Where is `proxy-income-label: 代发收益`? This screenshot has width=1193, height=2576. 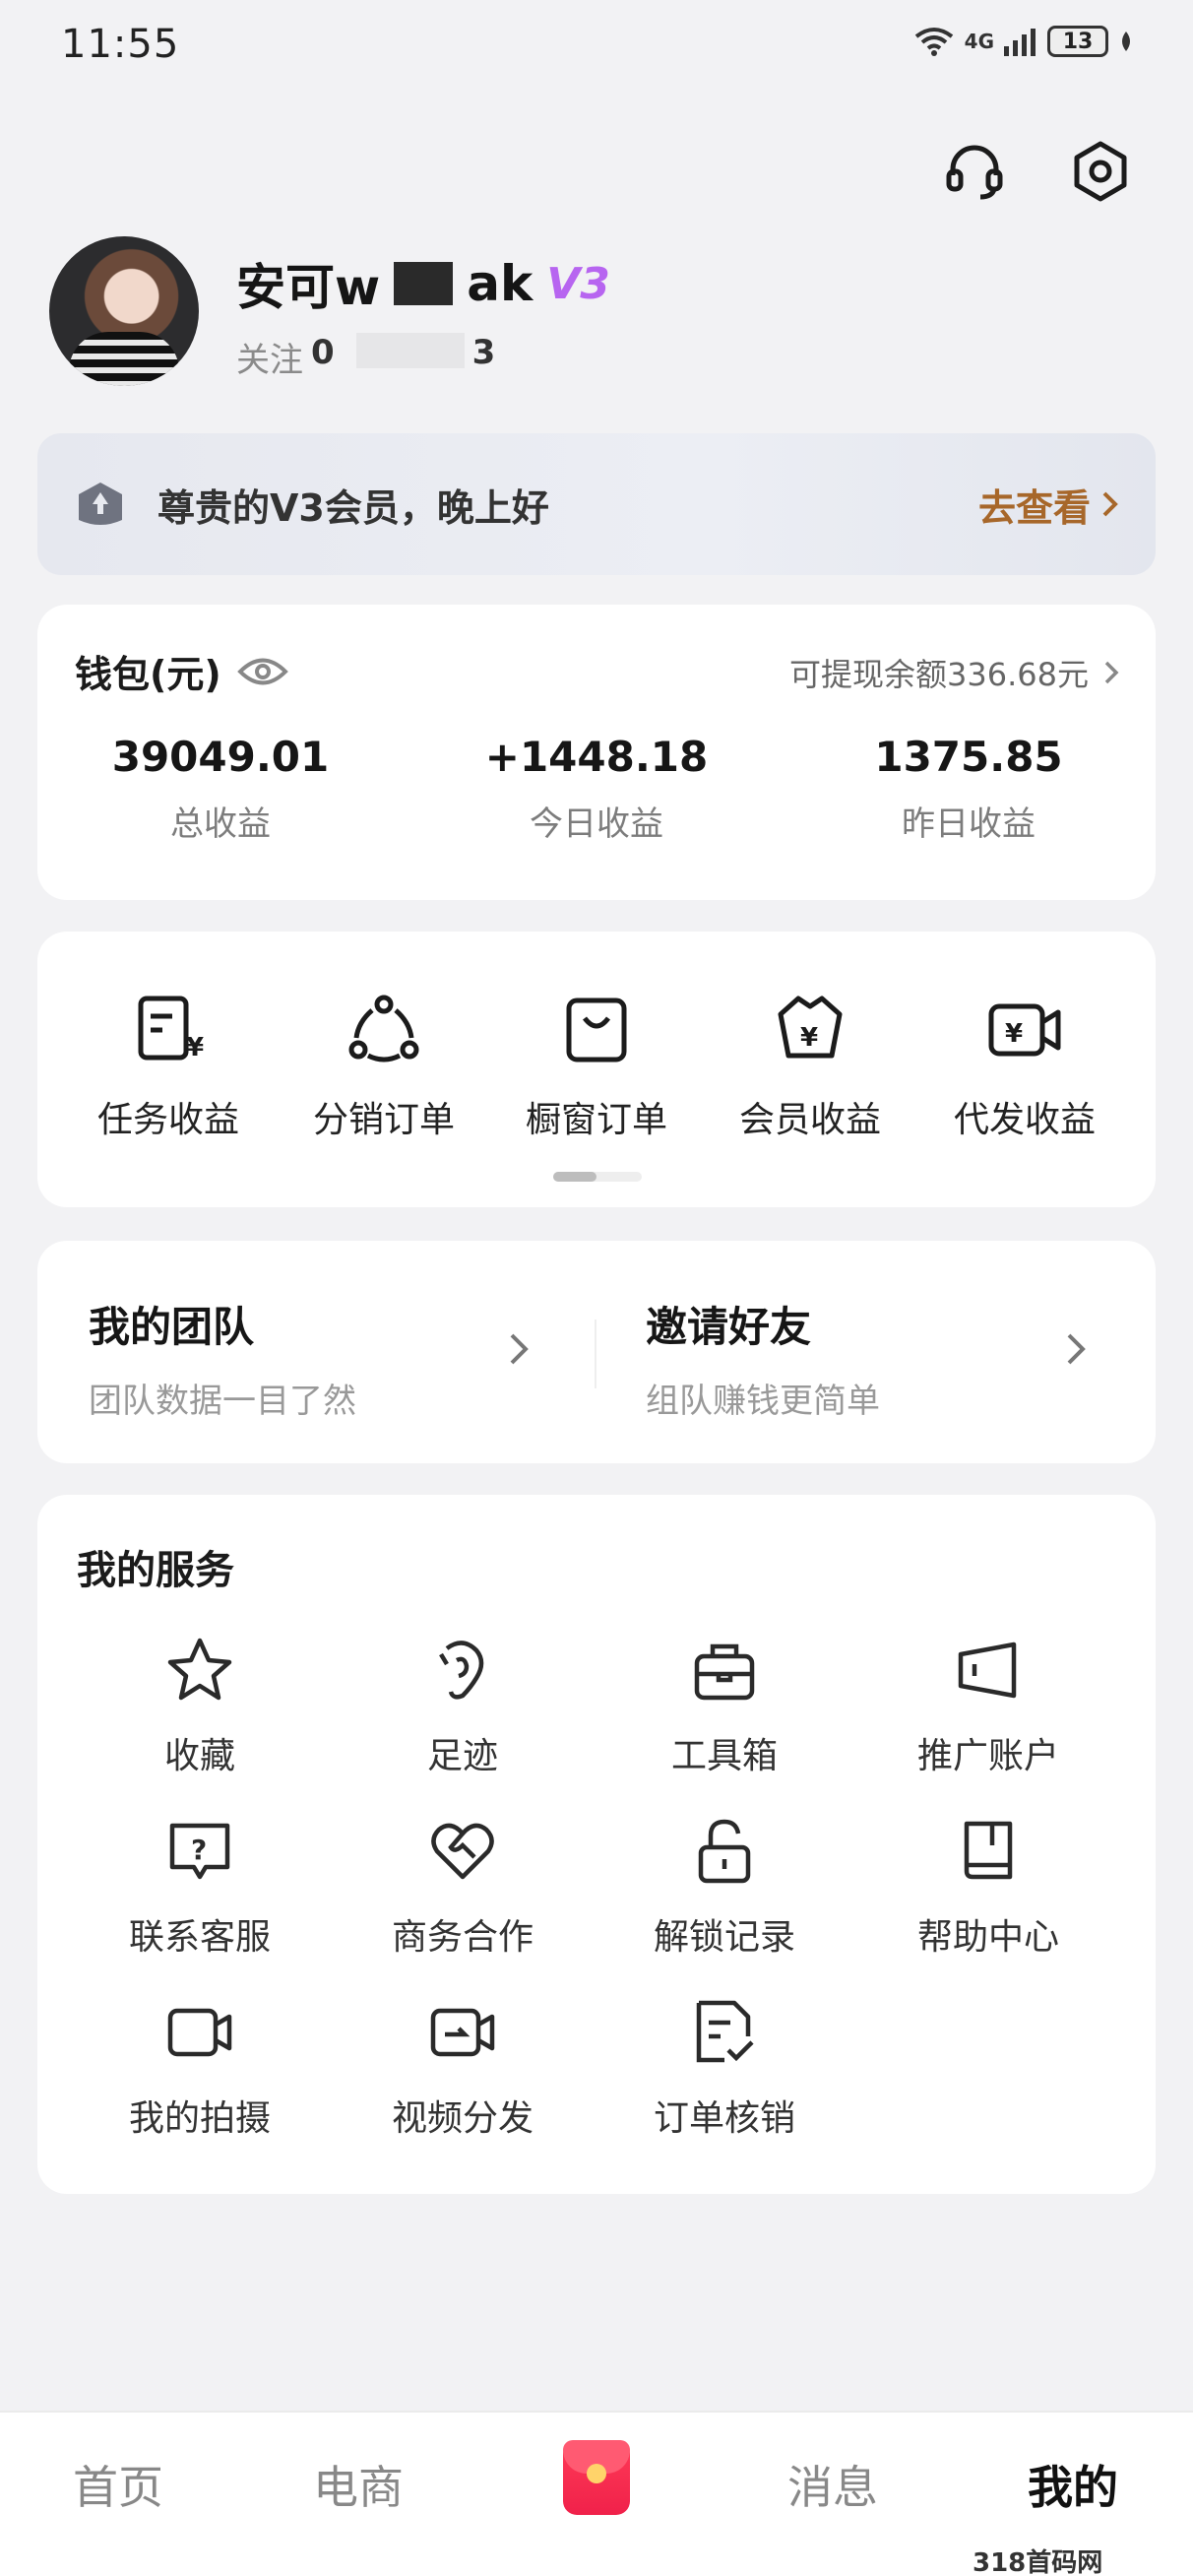 proxy-income-label: 代发收益 is located at coordinates (1024, 1120).